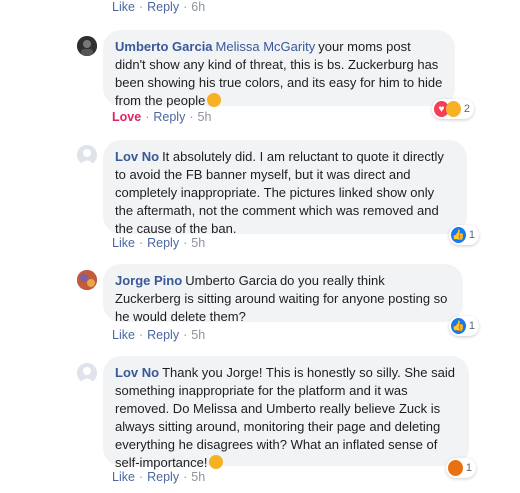 The width and height of the screenshot is (520, 493). I want to click on angry-face-emoji-icon, so click(214, 100).